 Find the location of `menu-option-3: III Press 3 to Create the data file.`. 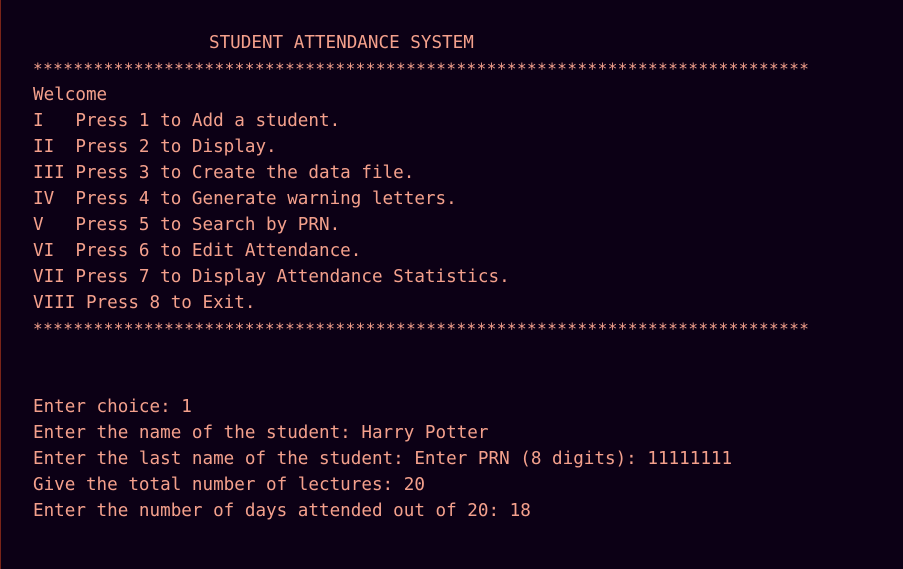

menu-option-3: III Press 3 to Create the data file. is located at coordinates (224, 173).